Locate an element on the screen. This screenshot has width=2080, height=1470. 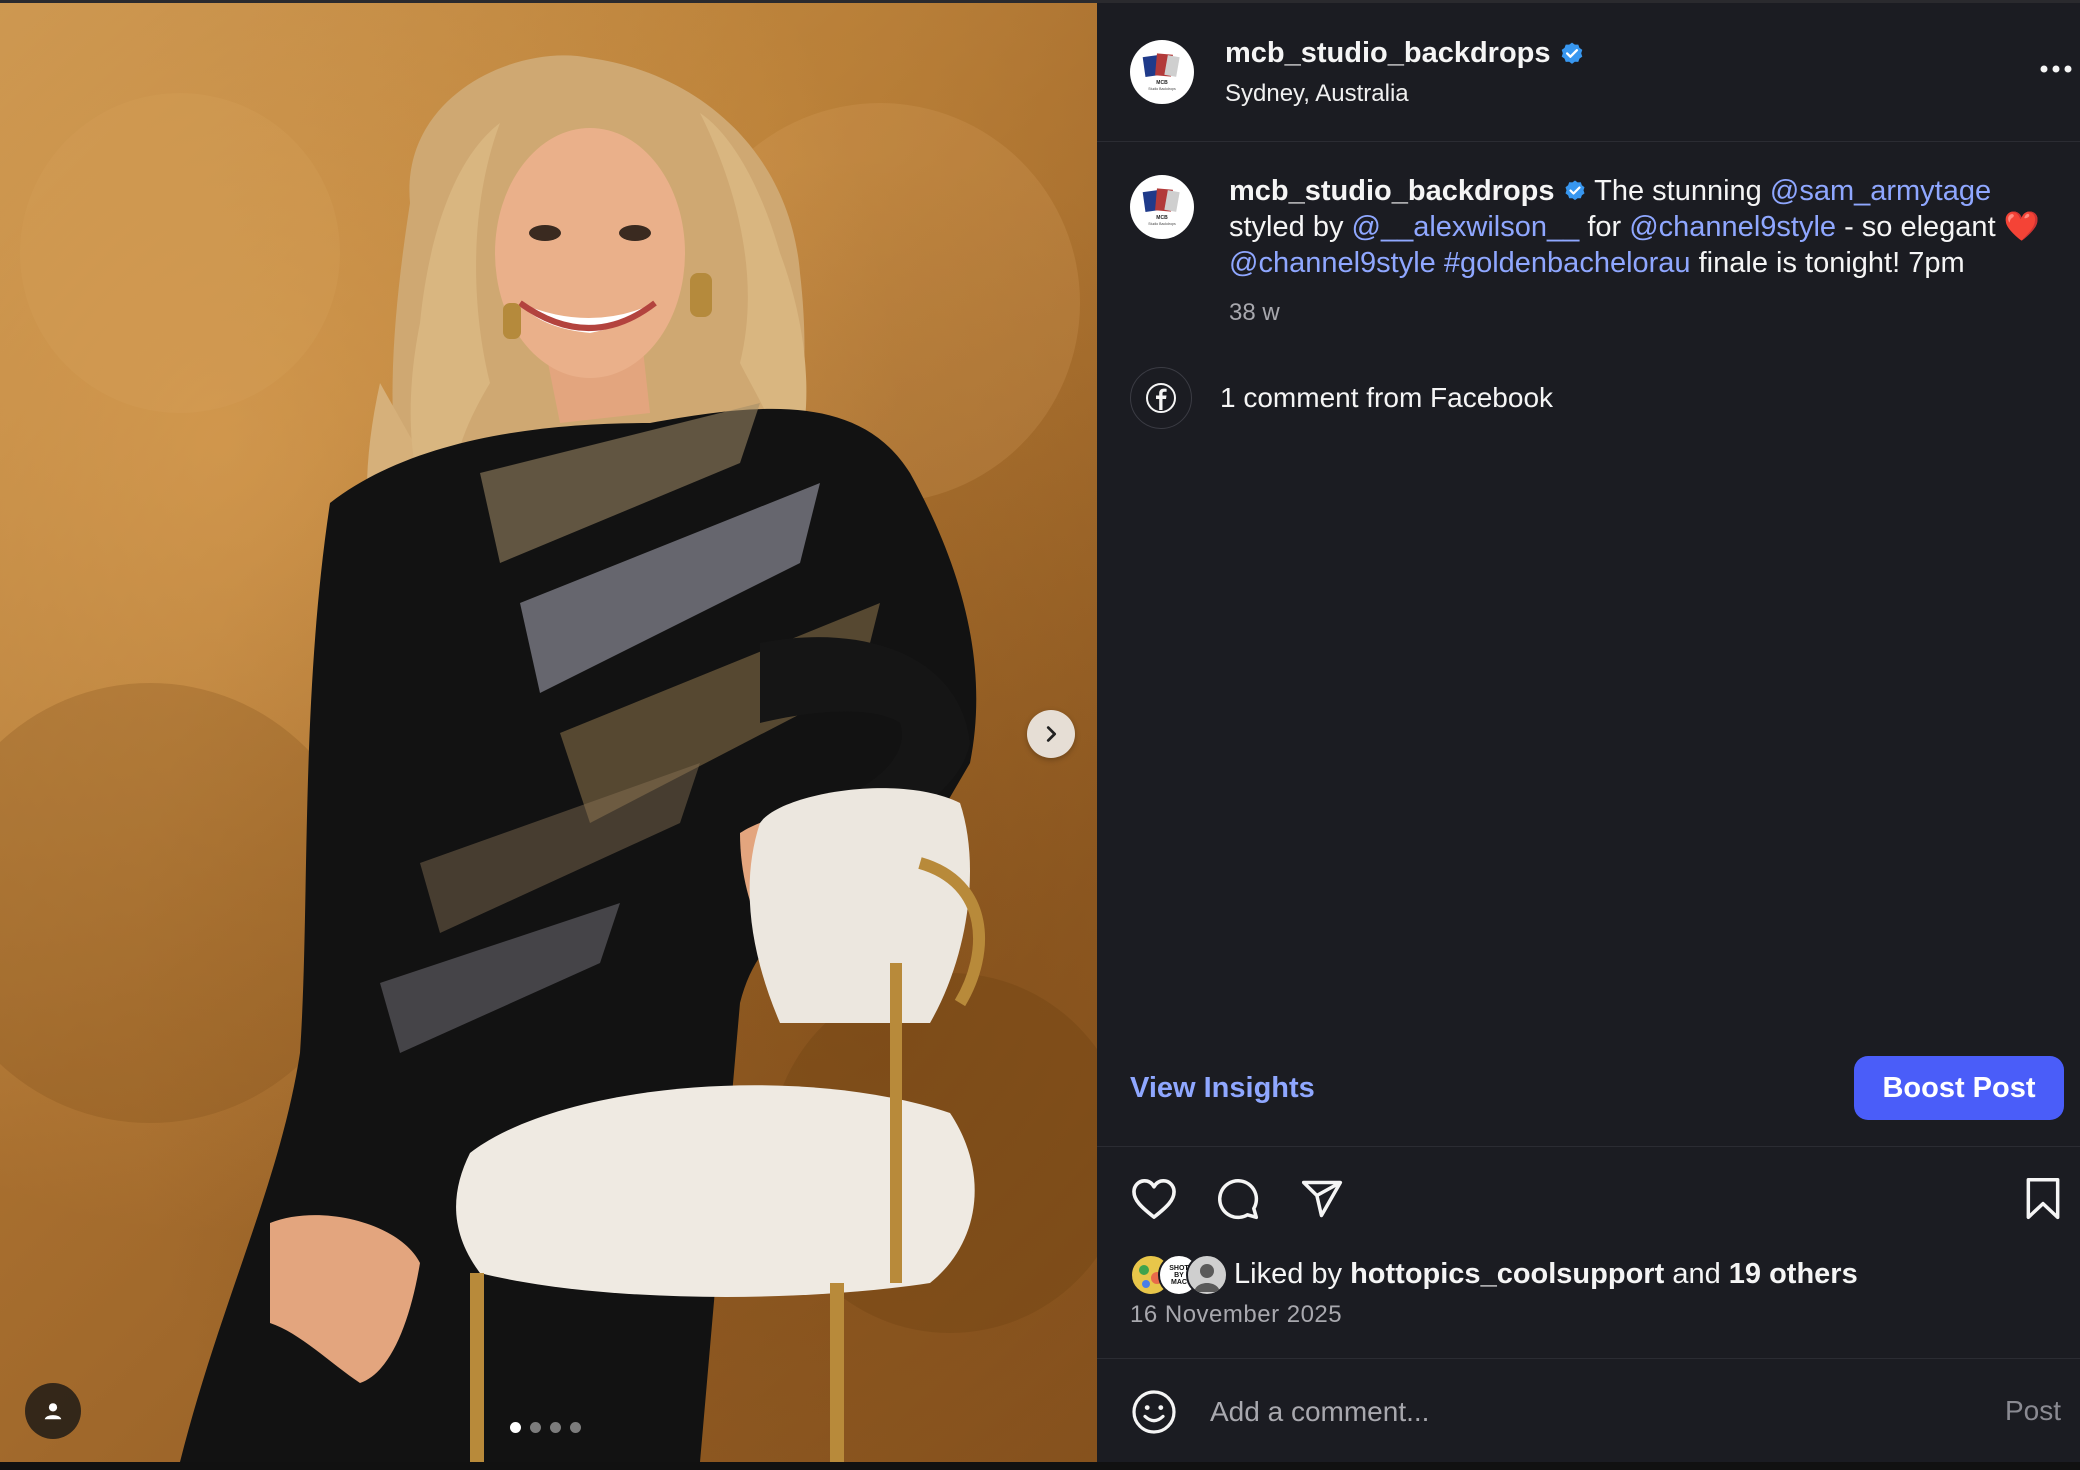
person-icon is located at coordinates (53, 1411).